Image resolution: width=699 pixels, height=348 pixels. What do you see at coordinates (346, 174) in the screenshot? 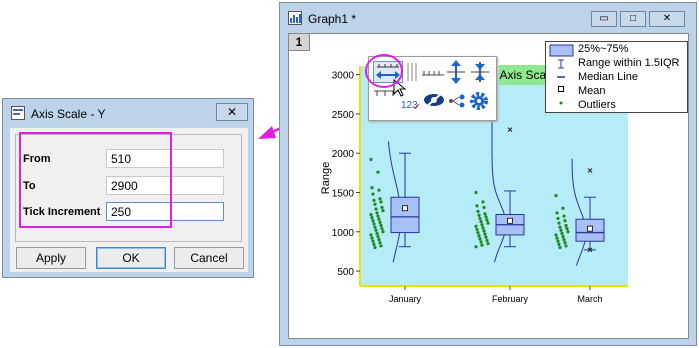
I see `y-ticks: 500 1000 1500 2000 2500 3000` at bounding box center [346, 174].